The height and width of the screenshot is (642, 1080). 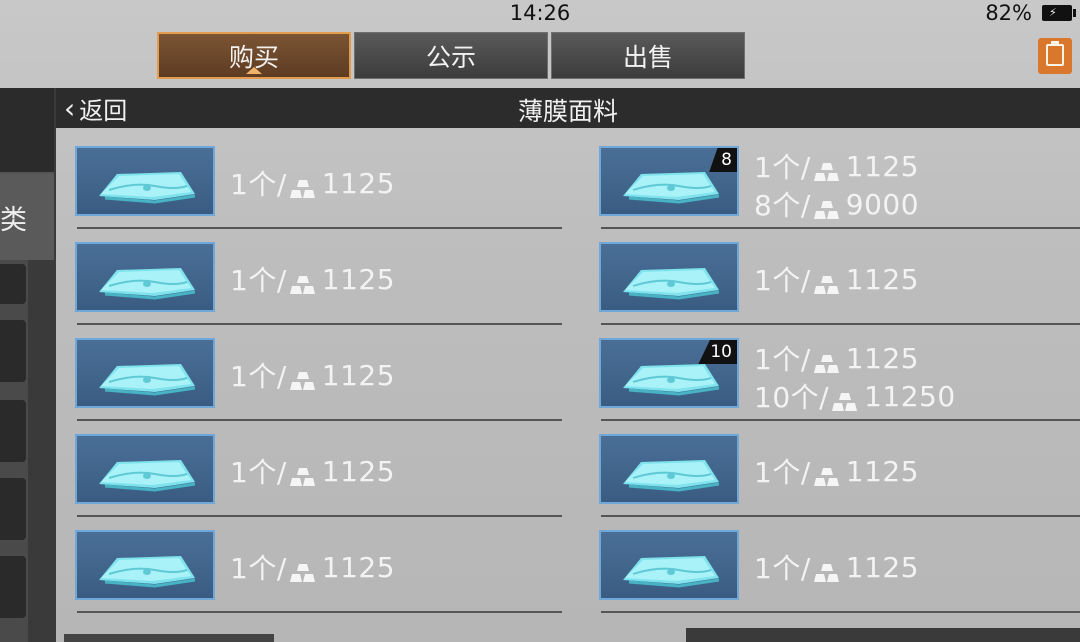 What do you see at coordinates (669, 373) in the screenshot?
I see `item-thumbnail: 10` at bounding box center [669, 373].